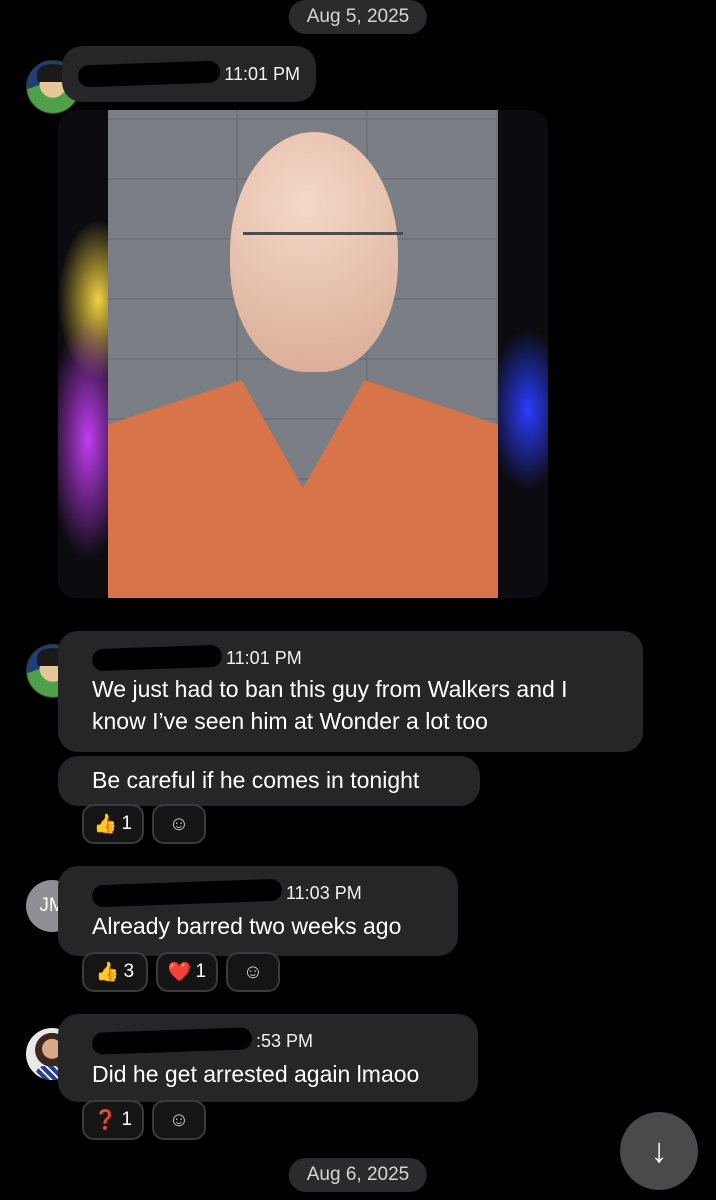 The width and height of the screenshot is (716, 1200). I want to click on heart-icon: ❤️, so click(179, 972).